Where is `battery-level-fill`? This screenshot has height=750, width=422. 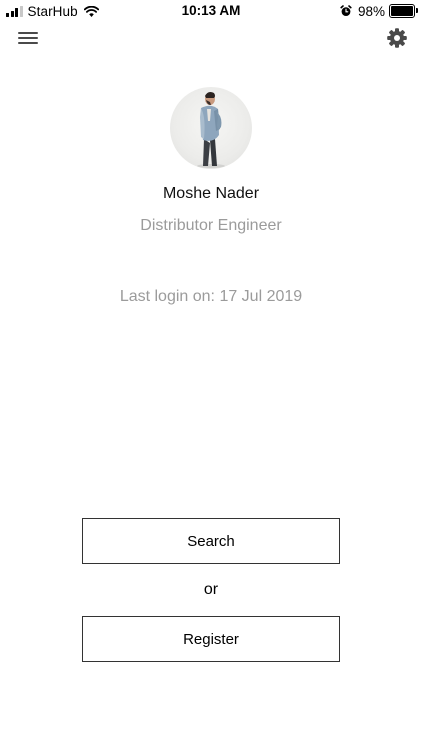 battery-level-fill is located at coordinates (402, 11).